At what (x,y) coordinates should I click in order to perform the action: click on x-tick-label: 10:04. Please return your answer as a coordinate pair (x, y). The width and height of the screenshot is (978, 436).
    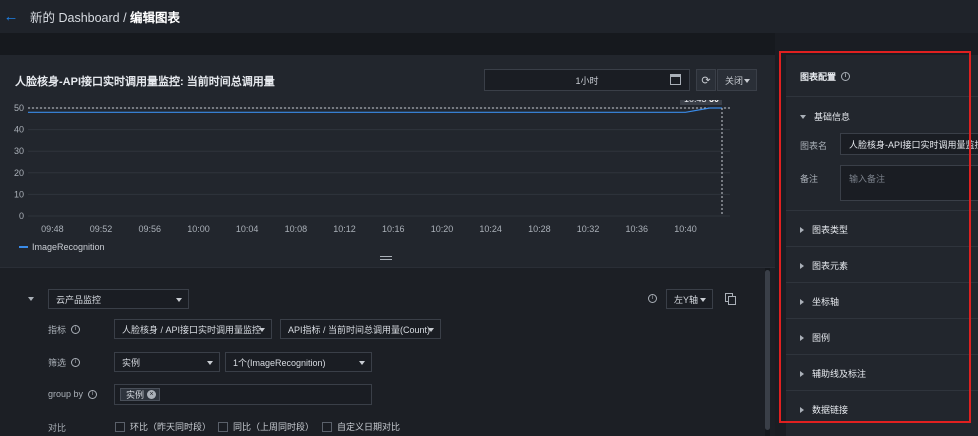
    Looking at the image, I should click on (247, 229).